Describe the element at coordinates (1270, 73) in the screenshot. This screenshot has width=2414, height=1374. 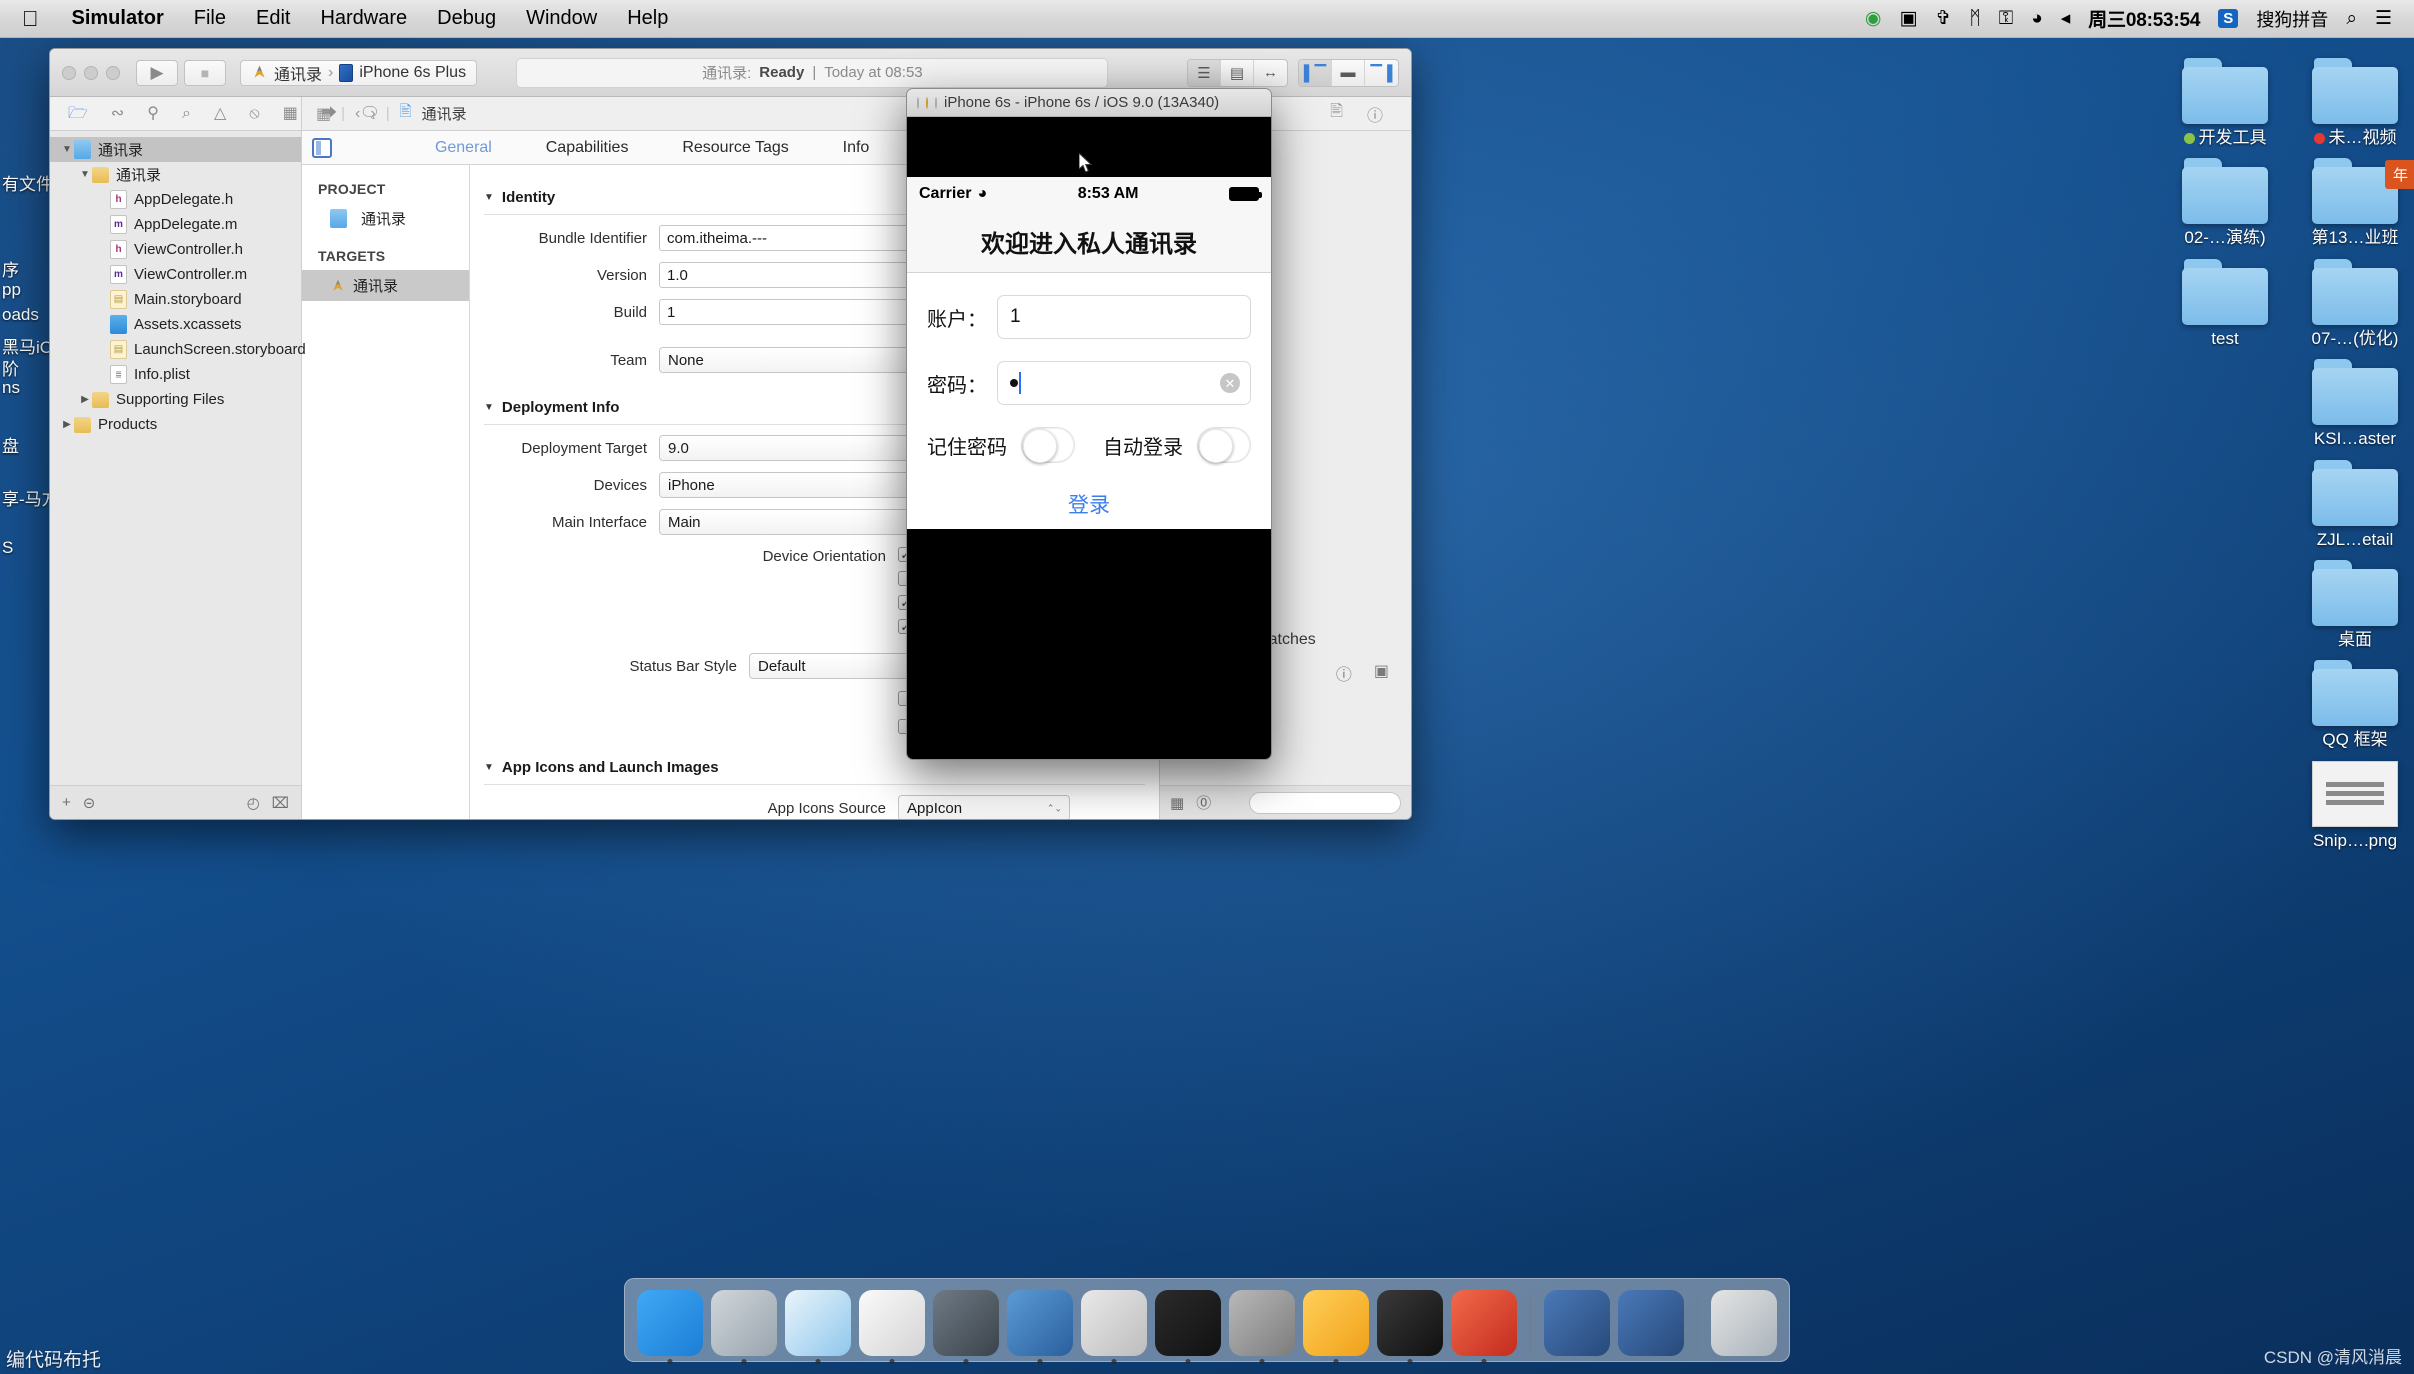
I see `version-editor-button: ↔` at that location.